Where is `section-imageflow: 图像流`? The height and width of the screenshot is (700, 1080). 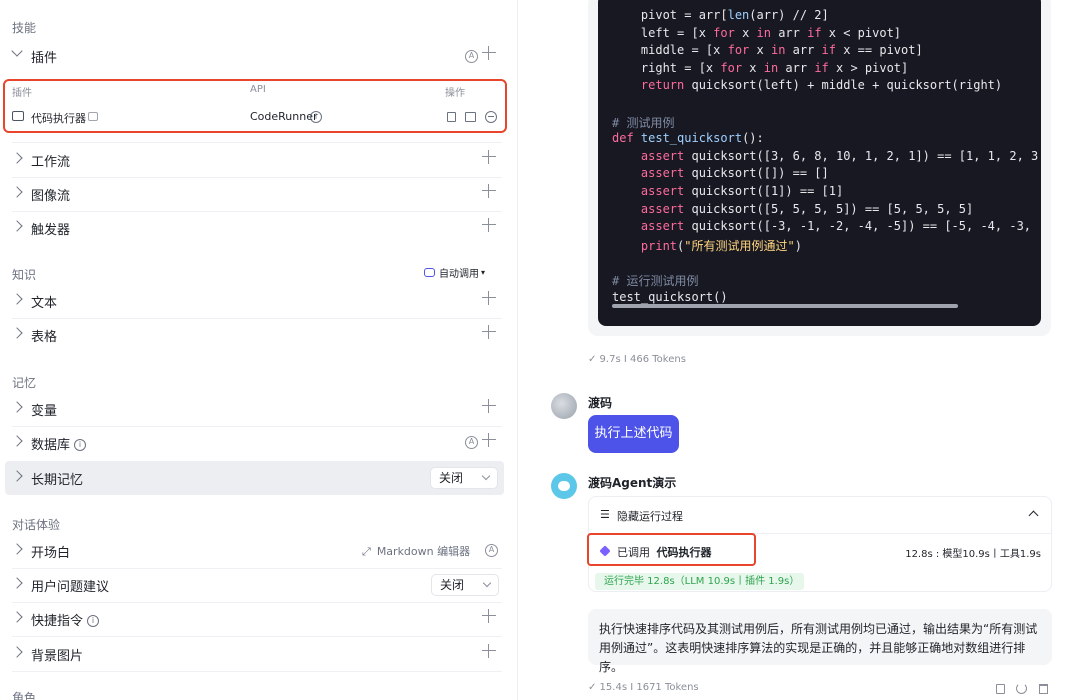 section-imageflow: 图像流 is located at coordinates (253, 194).